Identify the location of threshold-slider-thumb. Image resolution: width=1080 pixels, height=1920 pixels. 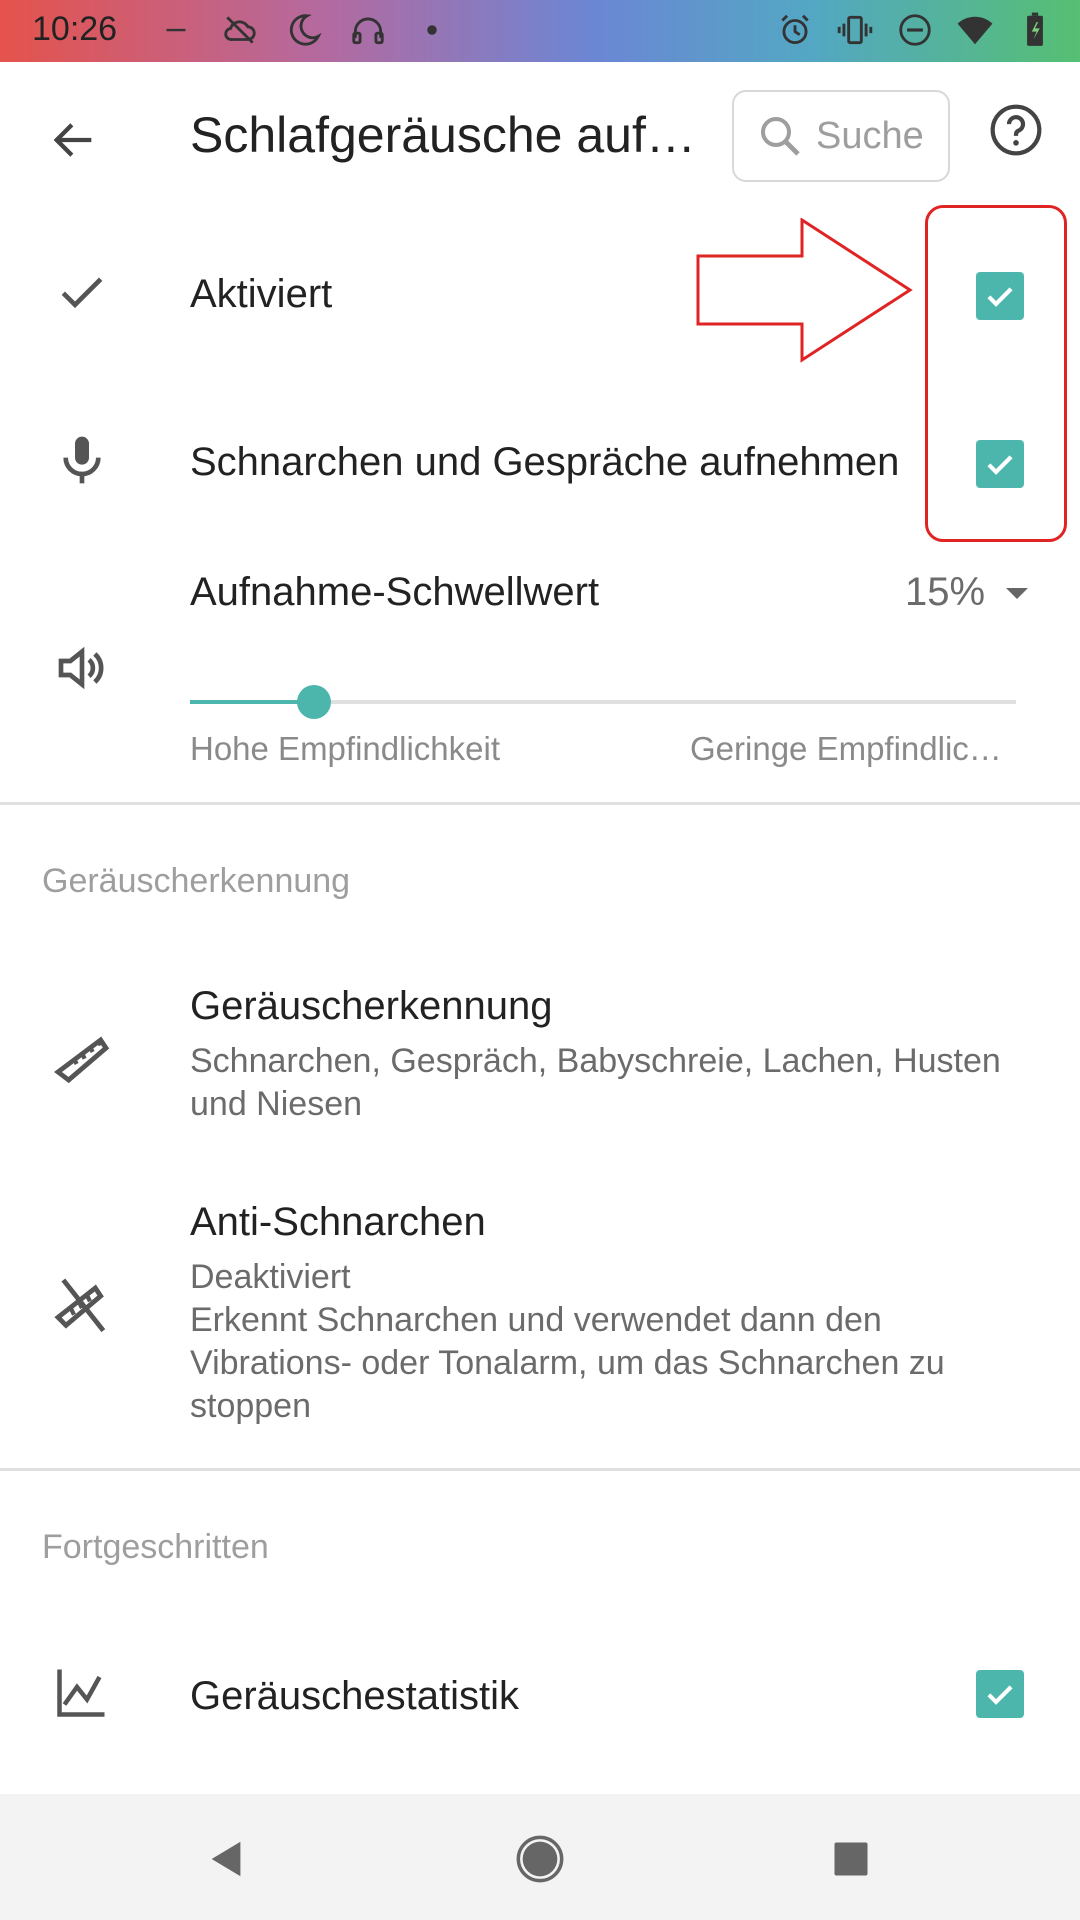
(313, 702).